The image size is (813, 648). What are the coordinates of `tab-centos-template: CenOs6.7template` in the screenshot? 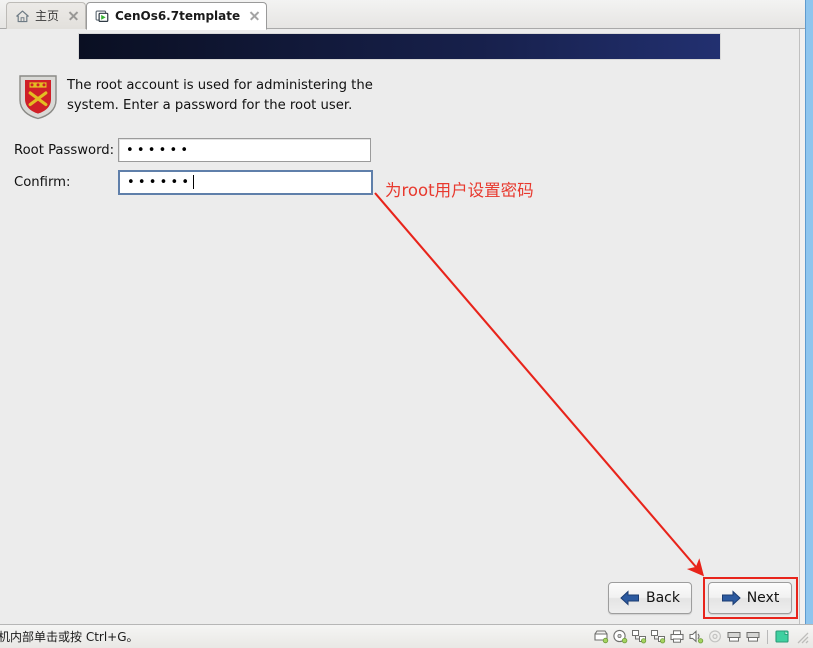 It's located at (177, 16).